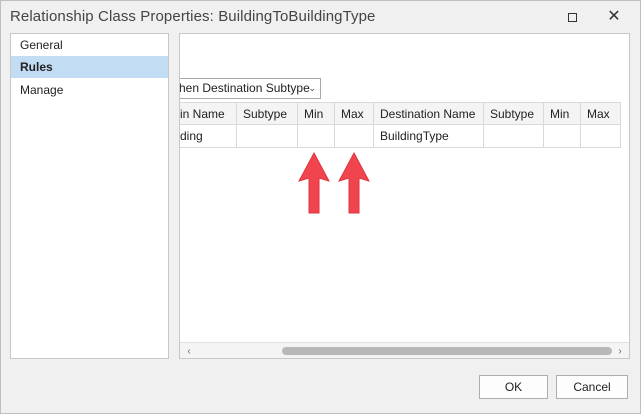  I want to click on cell-origin-max, so click(354, 136).